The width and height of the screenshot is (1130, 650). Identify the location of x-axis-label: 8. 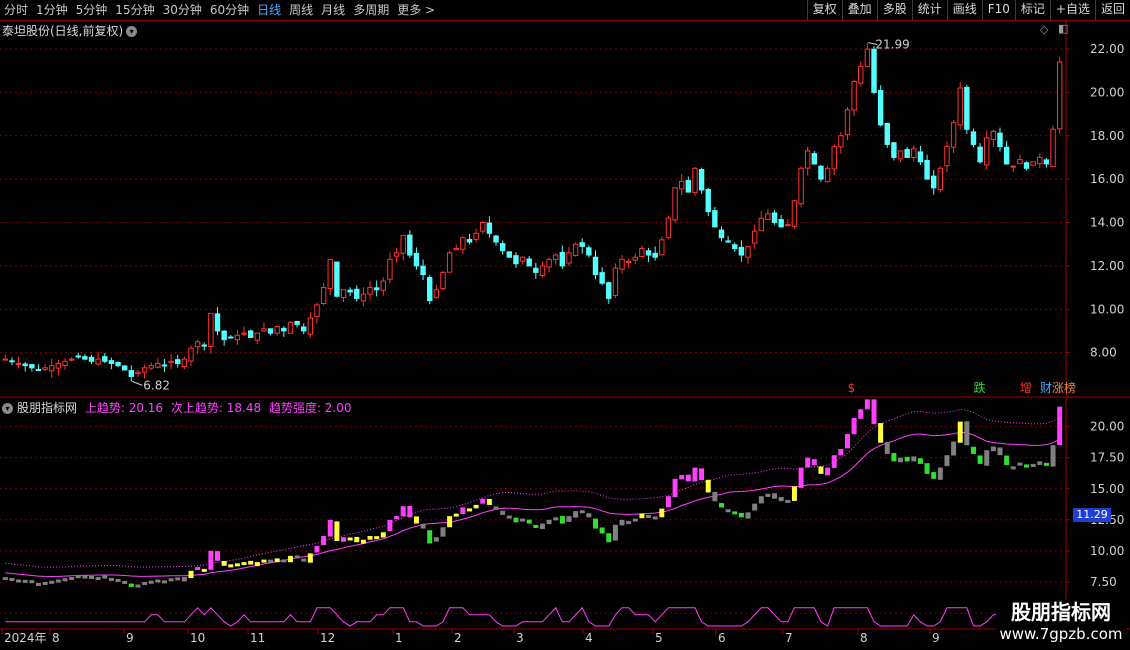
(864, 638).